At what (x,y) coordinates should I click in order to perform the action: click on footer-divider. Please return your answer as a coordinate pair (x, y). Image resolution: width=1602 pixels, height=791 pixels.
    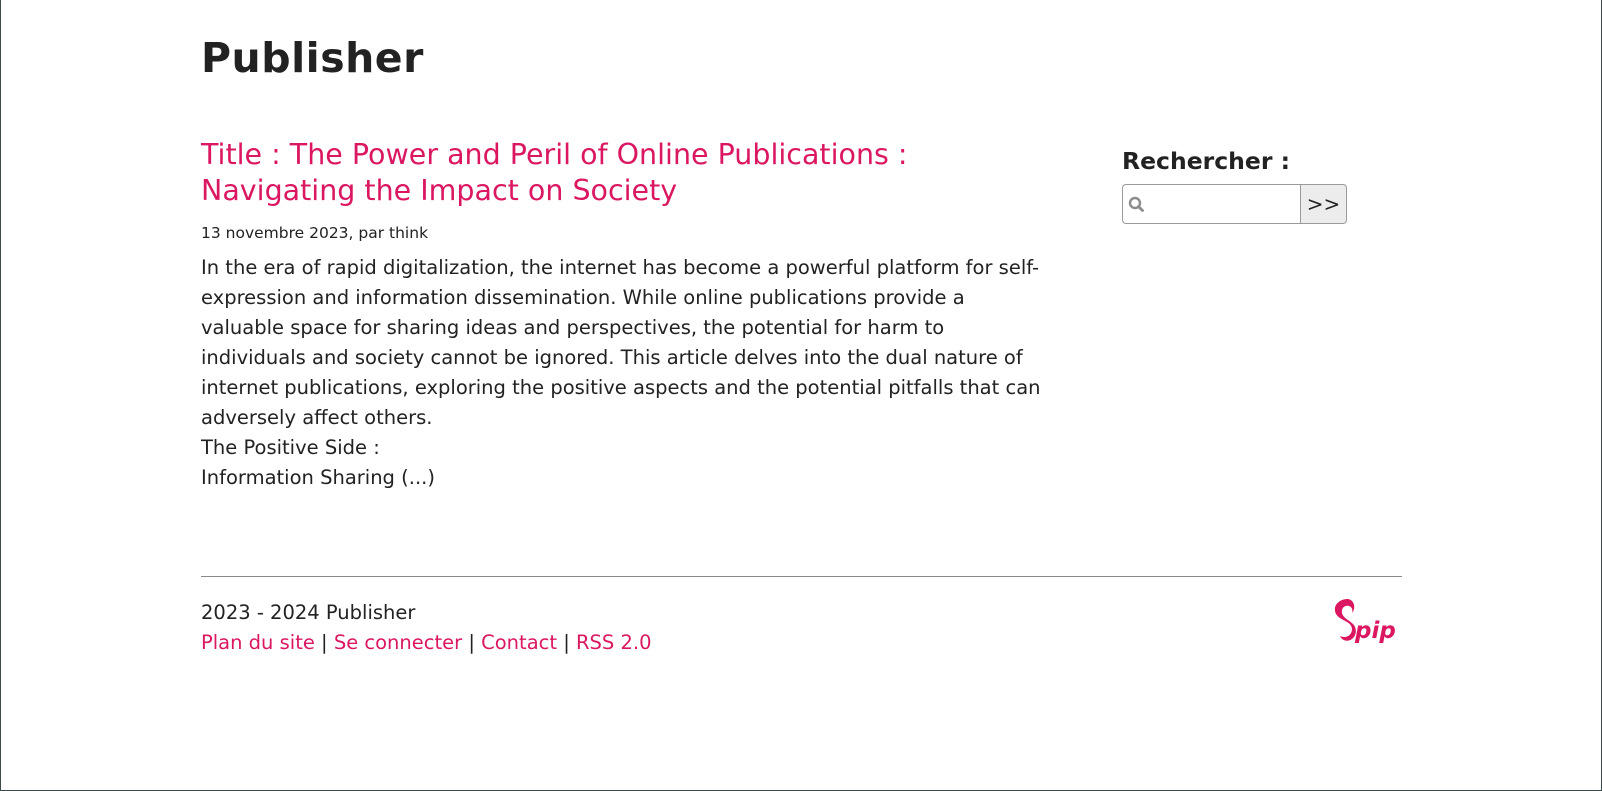
    Looking at the image, I should click on (801, 576).